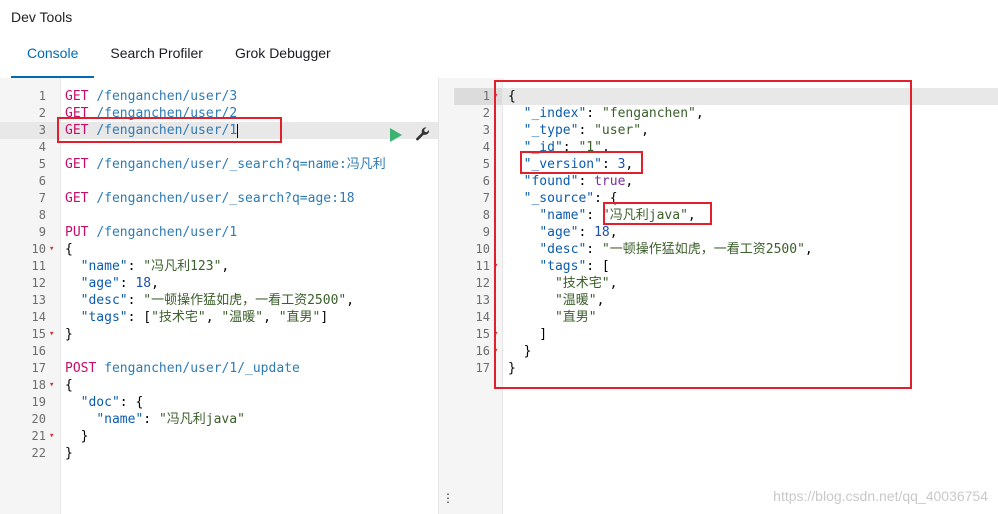 The width and height of the screenshot is (998, 514). Describe the element at coordinates (38, 266) in the screenshot. I see `line-number: 11` at that location.